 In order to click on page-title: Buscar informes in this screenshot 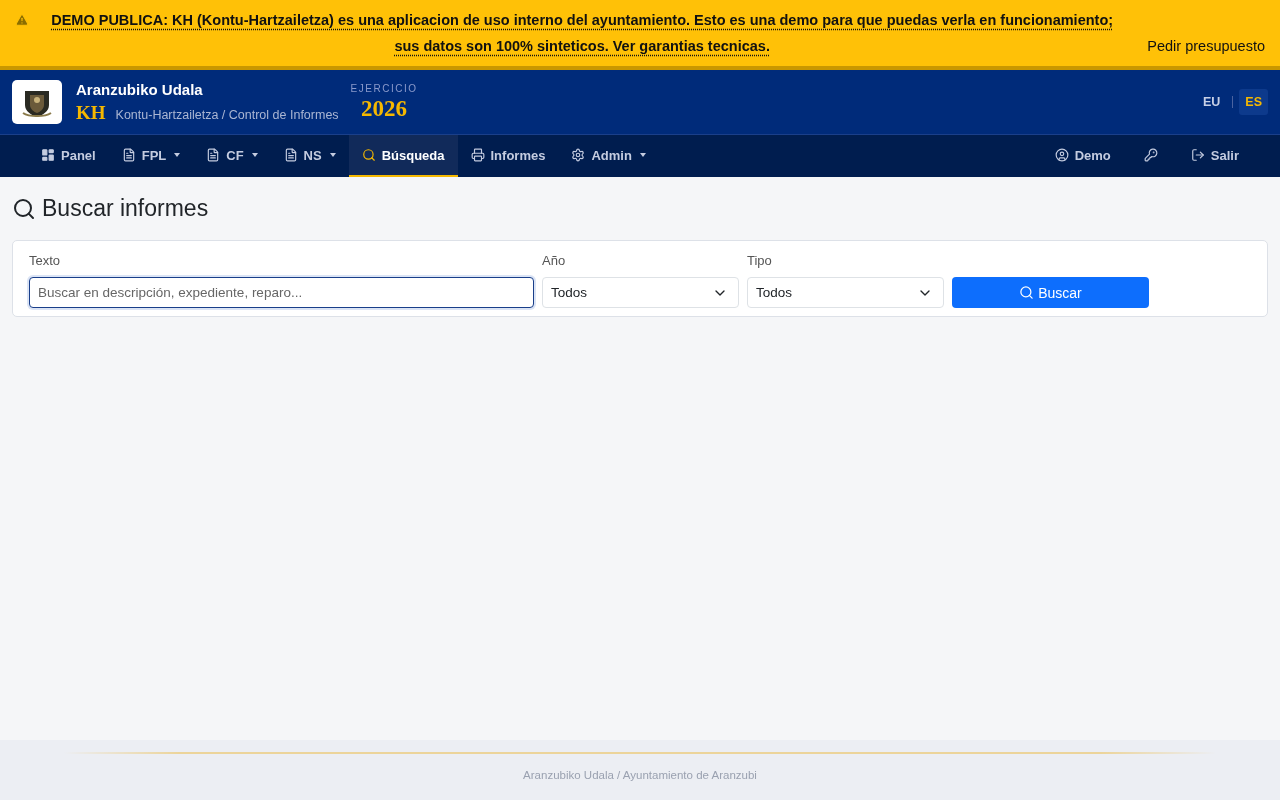, I will do `click(125, 208)`.